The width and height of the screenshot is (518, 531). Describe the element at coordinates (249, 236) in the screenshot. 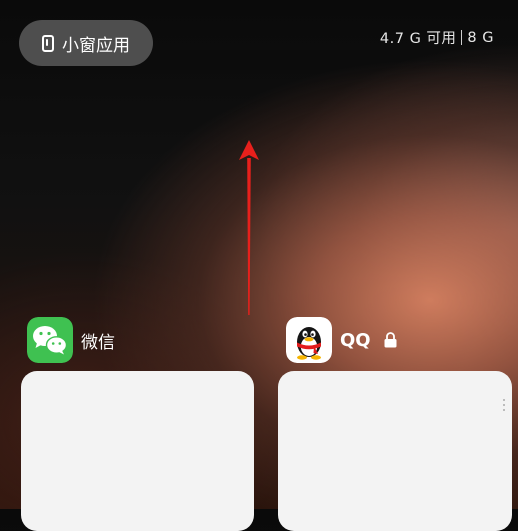

I see `arrow-shaft` at that location.